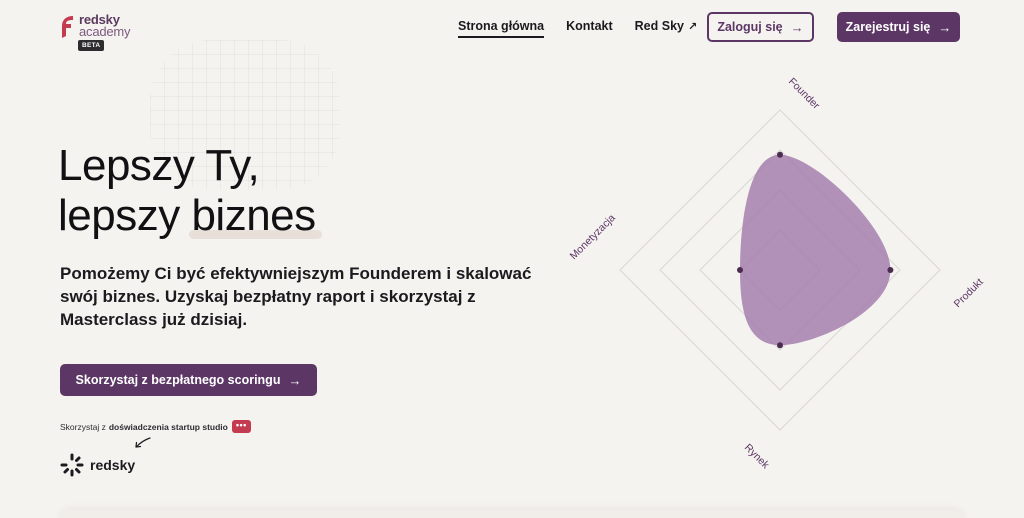 The height and width of the screenshot is (518, 1024). Describe the element at coordinates (969, 293) in the screenshot. I see `radar-label-produkt: Produkt` at that location.